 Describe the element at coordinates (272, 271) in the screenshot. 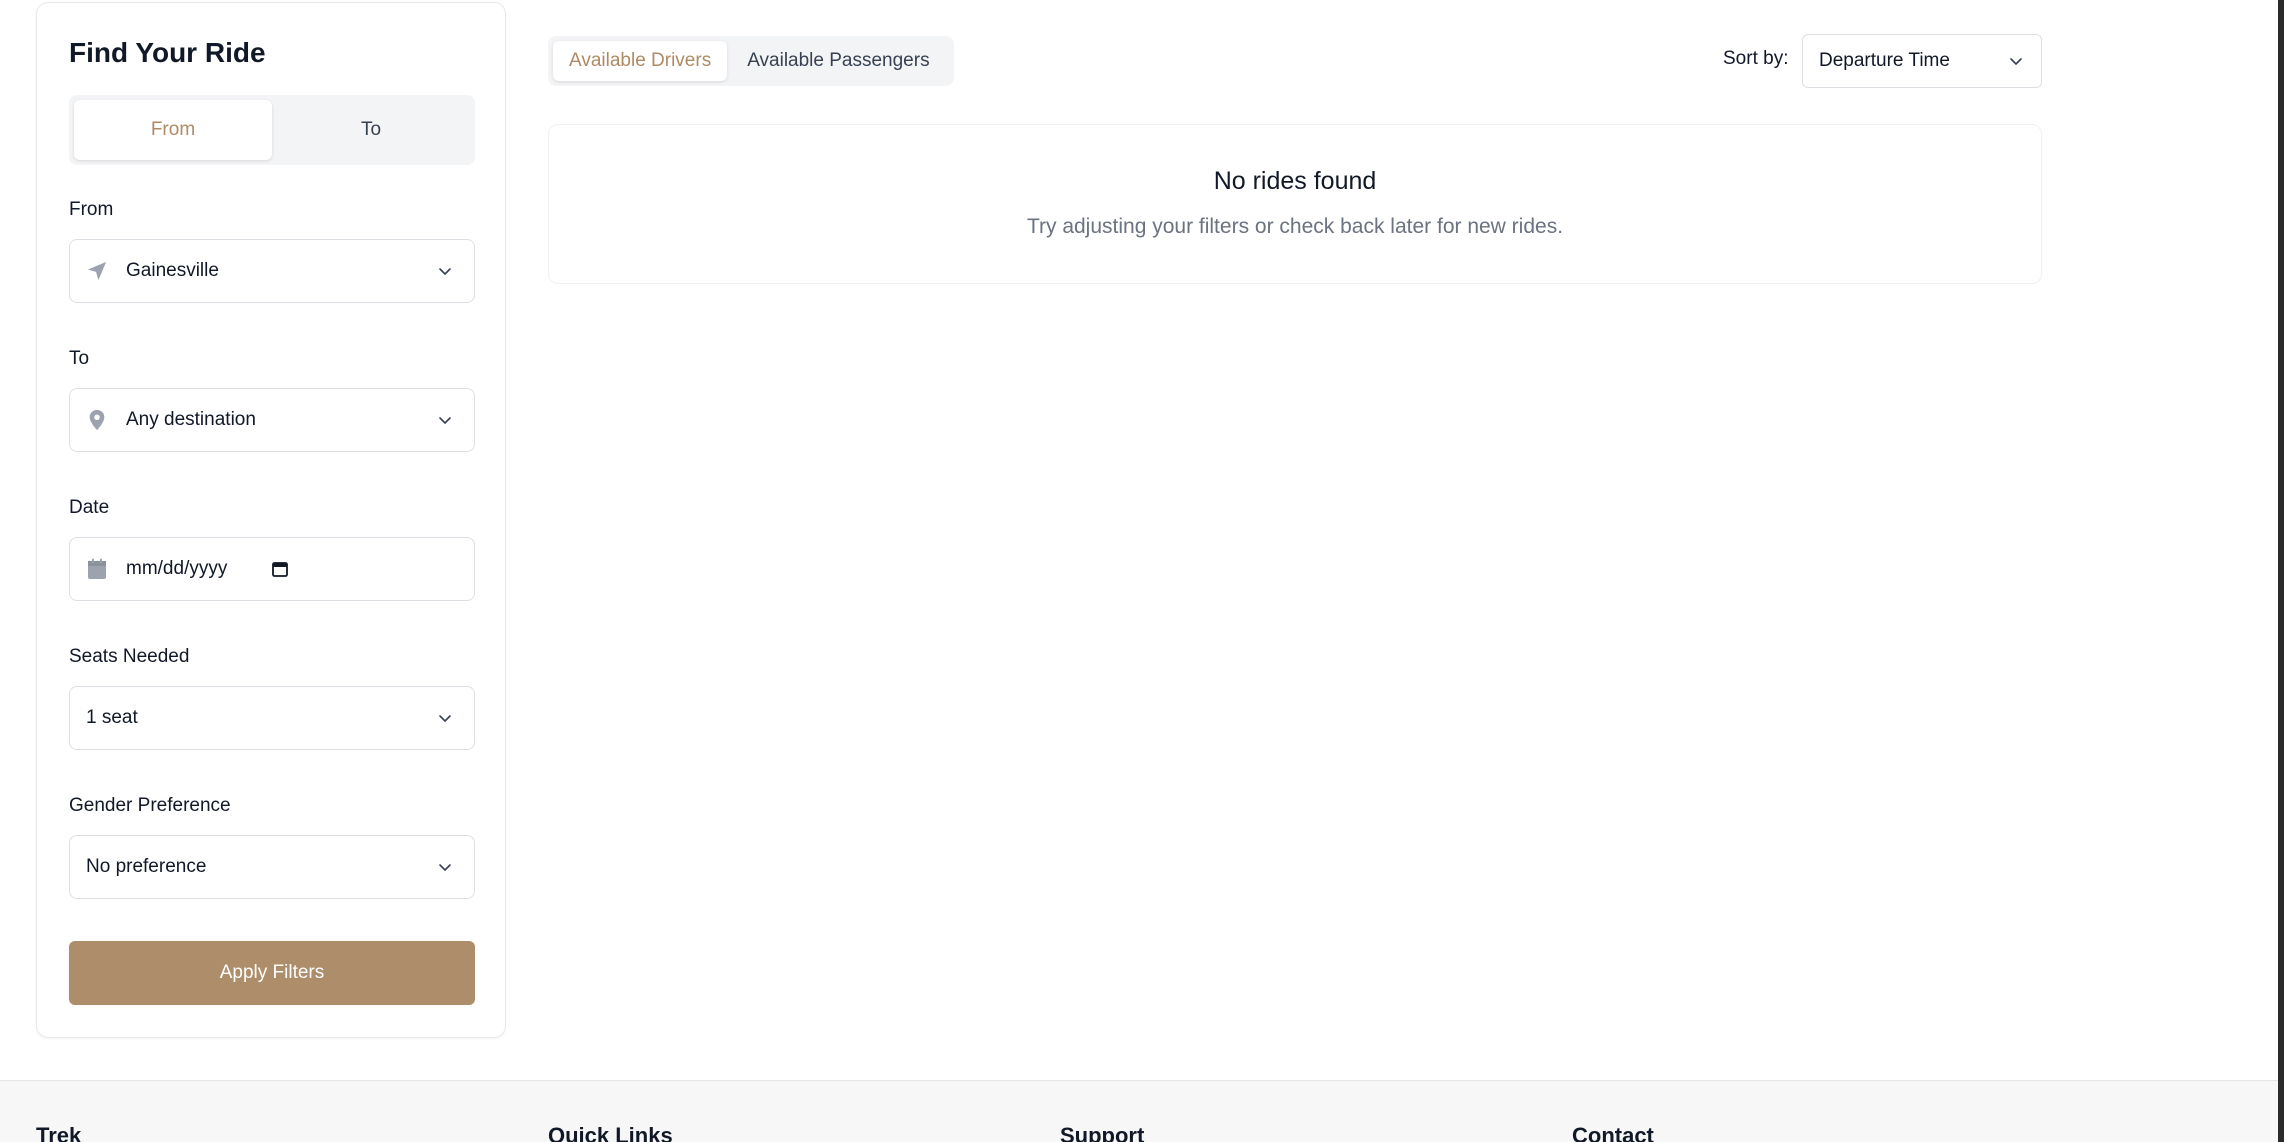

I see `from-select: Gainesville` at that location.